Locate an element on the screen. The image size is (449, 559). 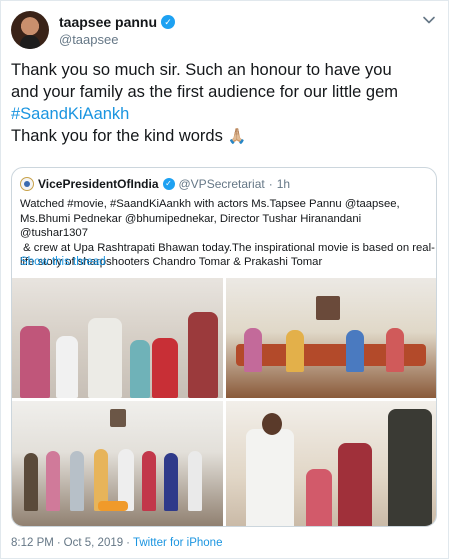
tweet-footer: 8:12 PM · Oct 5, 2019 · Twitter for iPhone is located at coordinates (116, 543).